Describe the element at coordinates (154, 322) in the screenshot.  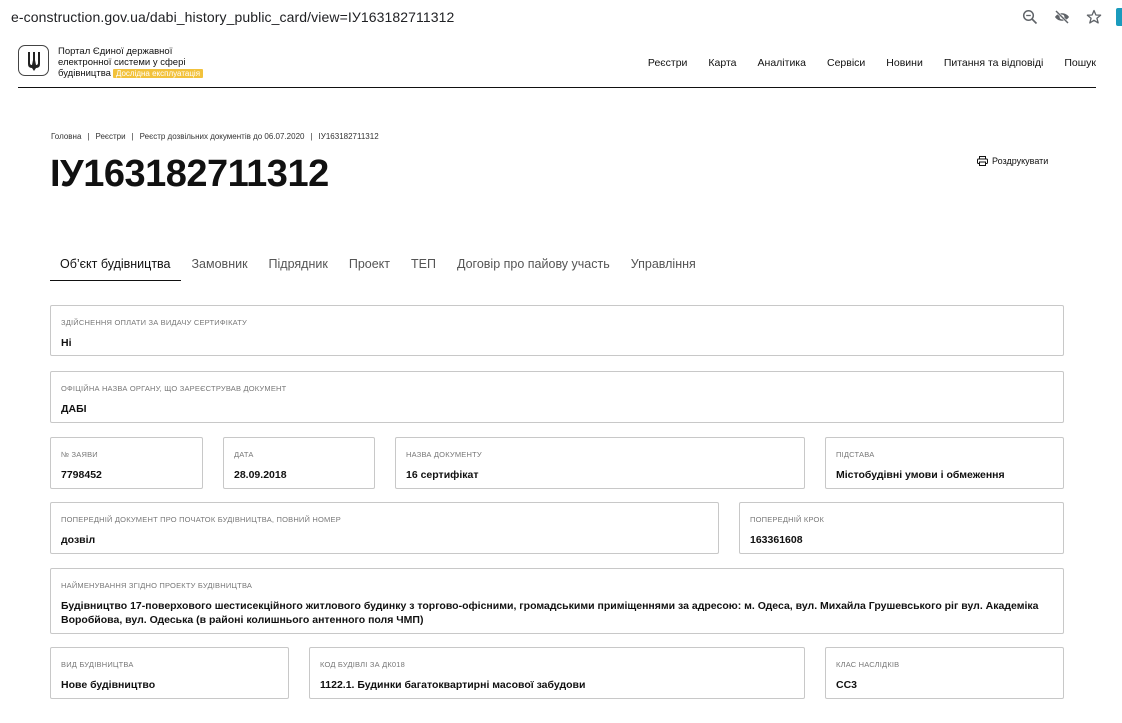
I see `field-label: Здійснення оплати за видачу сертифікату` at that location.